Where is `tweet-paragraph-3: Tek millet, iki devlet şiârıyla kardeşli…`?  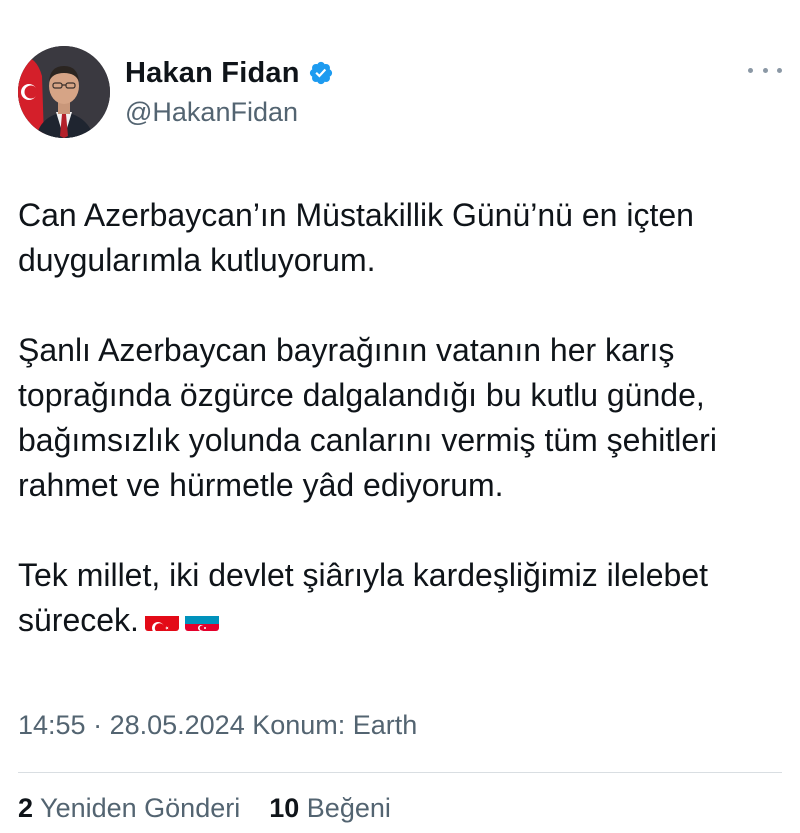
tweet-paragraph-3: Tek millet, iki devlet şiârıyla kardeşli… is located at coordinates (403, 598).